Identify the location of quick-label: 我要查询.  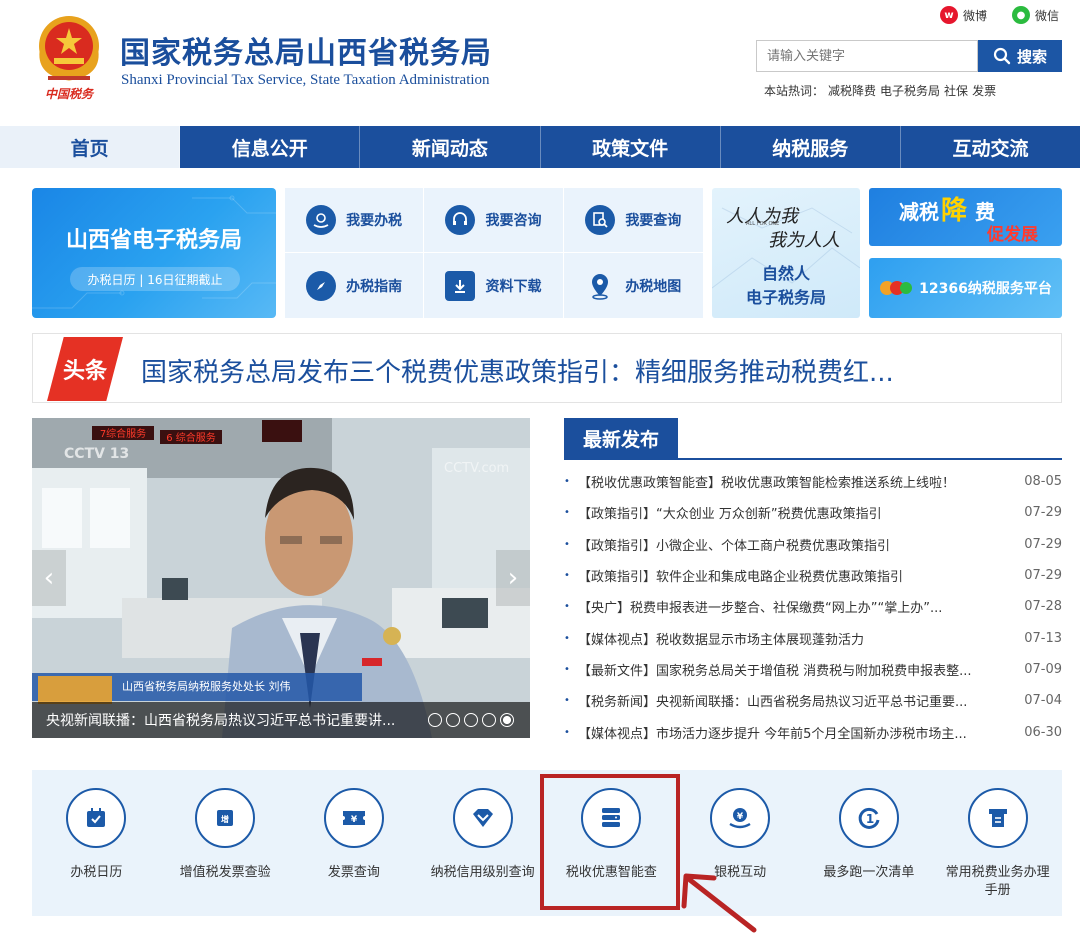
(653, 221).